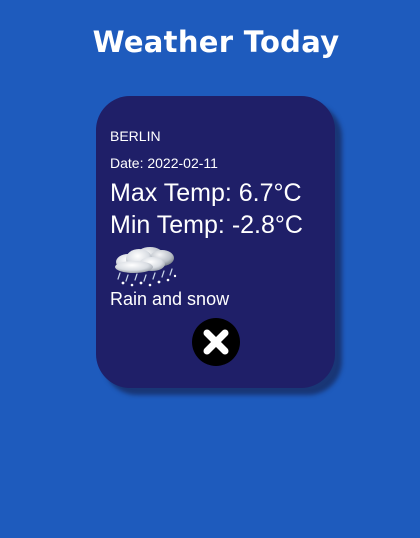 The height and width of the screenshot is (538, 420). What do you see at coordinates (135, 136) in the screenshot?
I see `city-name: BERLIN` at bounding box center [135, 136].